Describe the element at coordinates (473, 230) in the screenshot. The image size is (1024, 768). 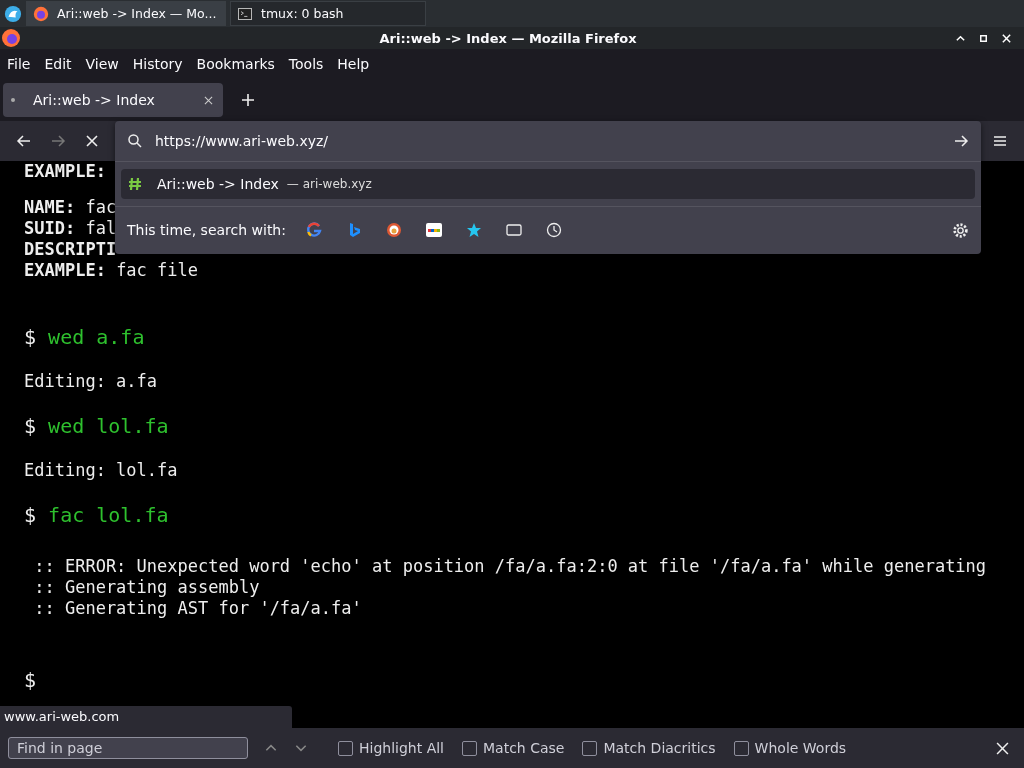
I see `star-icon` at that location.